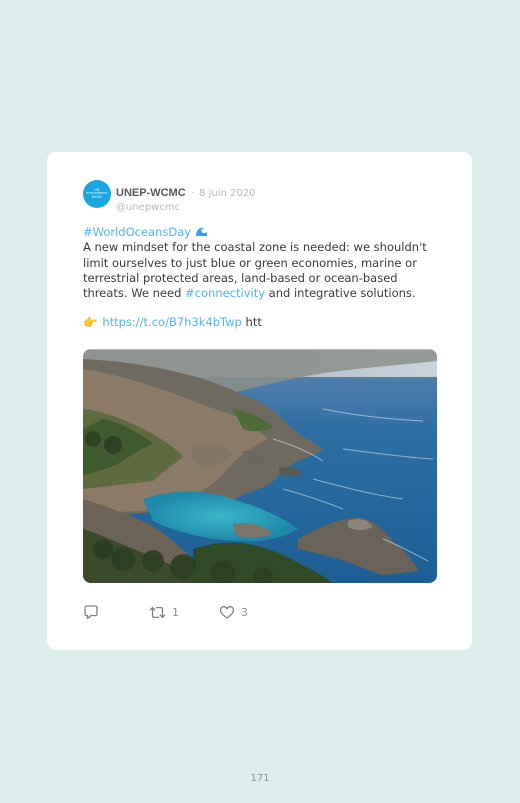 The height and width of the screenshot is (803, 520). Describe the element at coordinates (183, 613) in the screenshot. I see `tweet-actions: 1 3` at that location.